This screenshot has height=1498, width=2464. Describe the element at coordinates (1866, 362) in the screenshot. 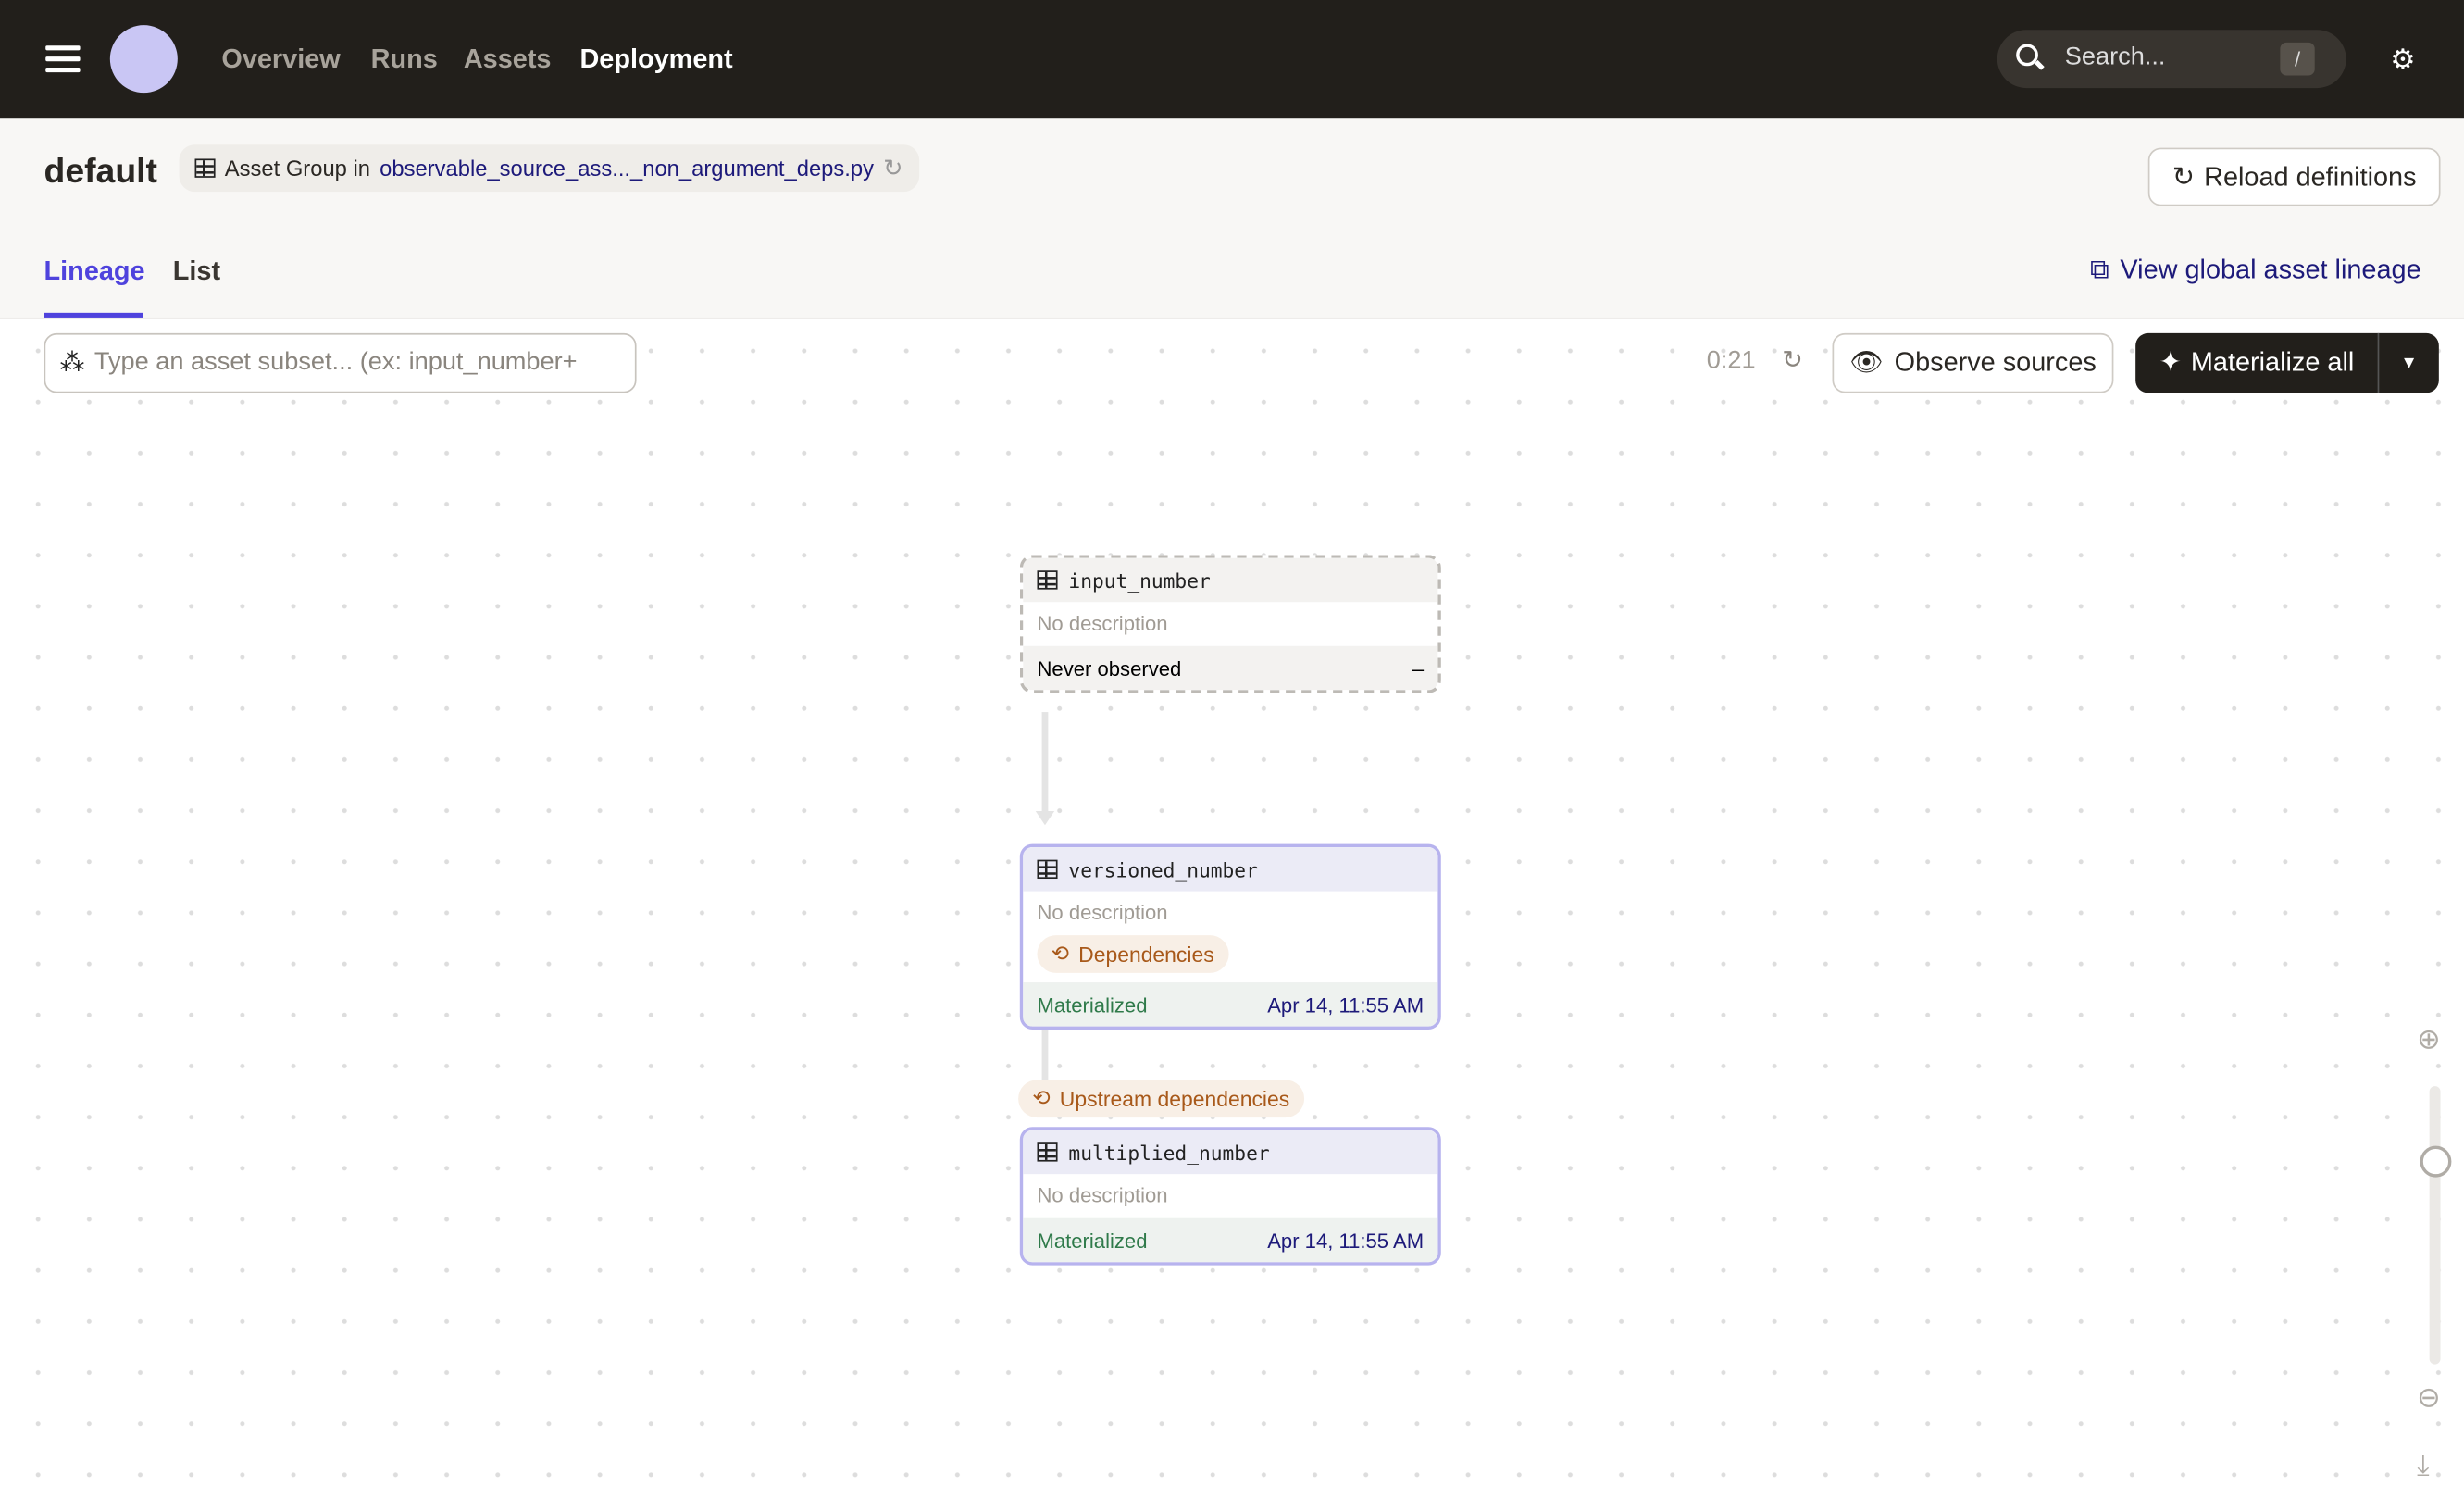

I see `eye-icon: 👁` at that location.